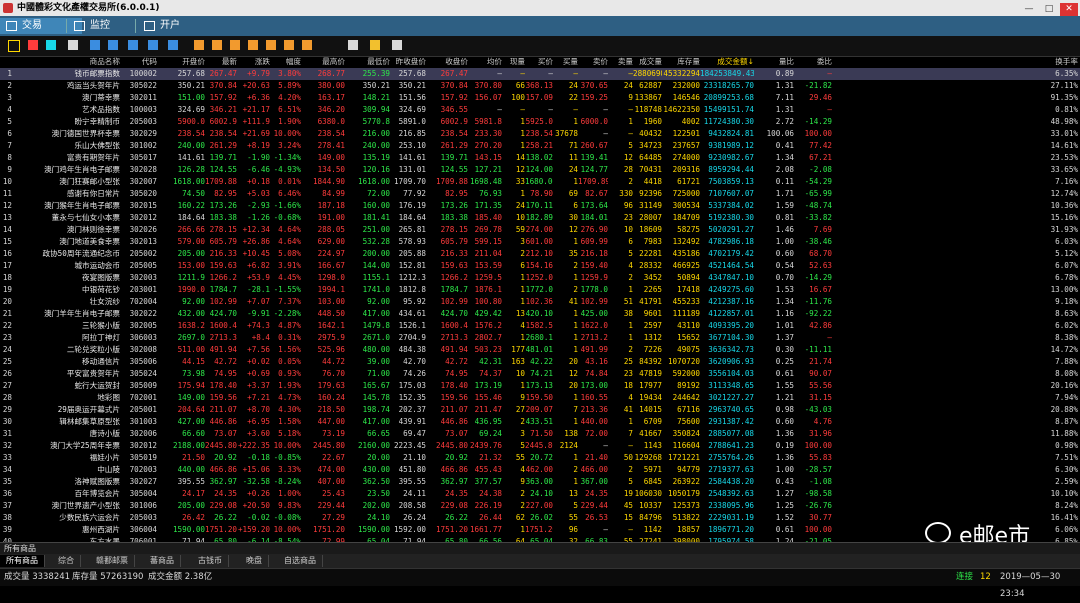 The image size is (1080, 603). What do you see at coordinates (300, 561) in the screenshot?
I see `bottom-tab: 自选商品` at bounding box center [300, 561].